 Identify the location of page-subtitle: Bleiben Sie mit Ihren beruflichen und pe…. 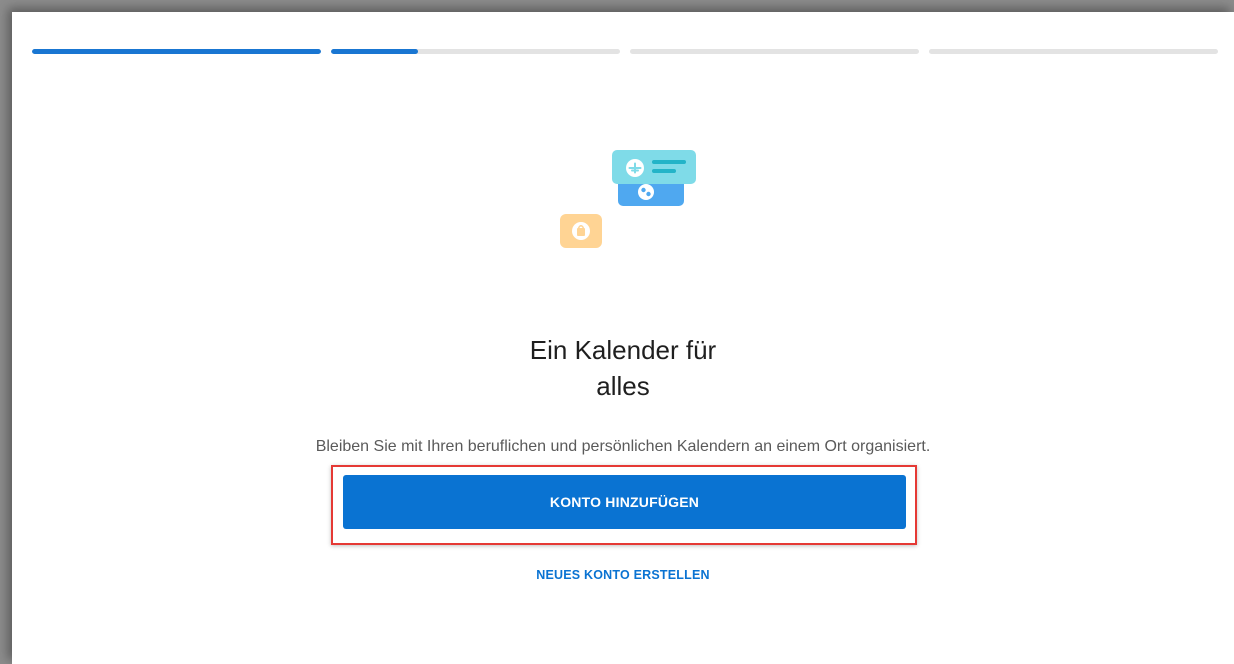
(623, 446).